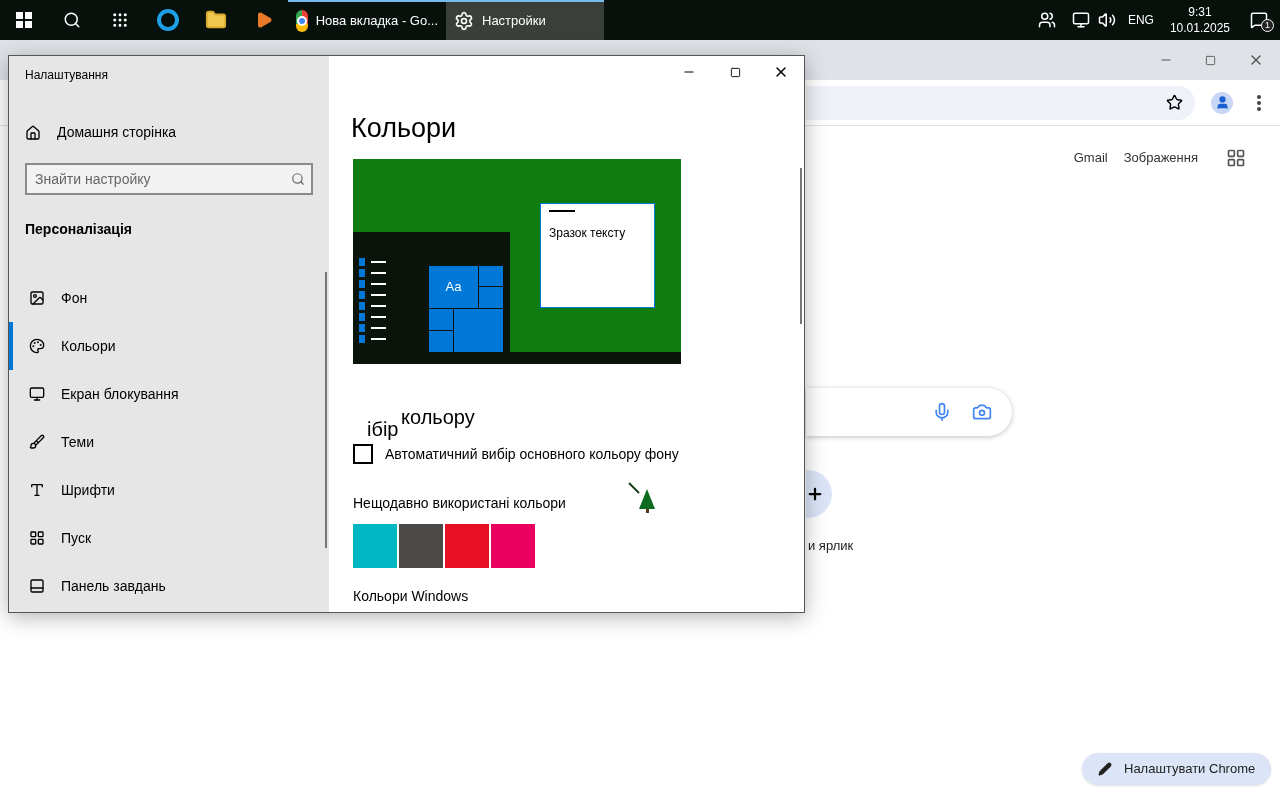  What do you see at coordinates (453, 286) in the screenshot?
I see `start-tile: Aa` at bounding box center [453, 286].